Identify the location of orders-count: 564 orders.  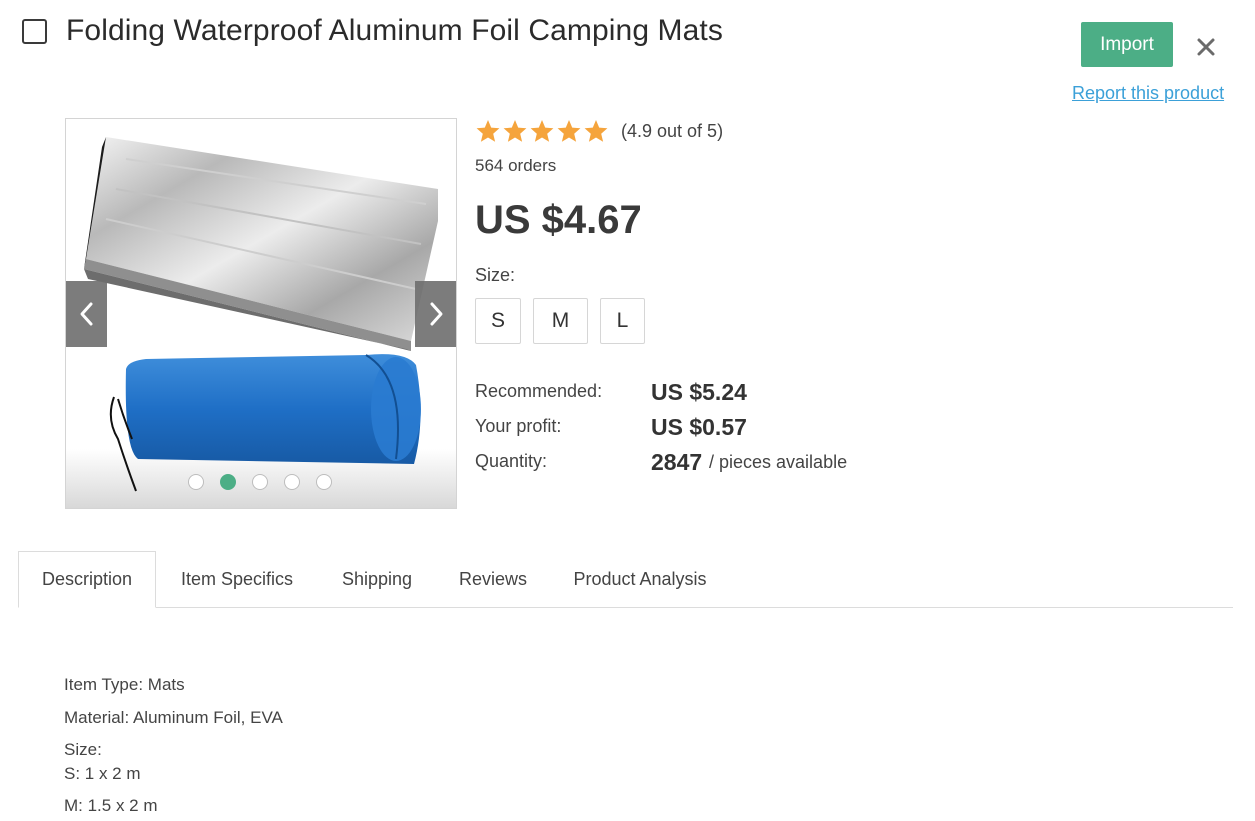
(516, 165).